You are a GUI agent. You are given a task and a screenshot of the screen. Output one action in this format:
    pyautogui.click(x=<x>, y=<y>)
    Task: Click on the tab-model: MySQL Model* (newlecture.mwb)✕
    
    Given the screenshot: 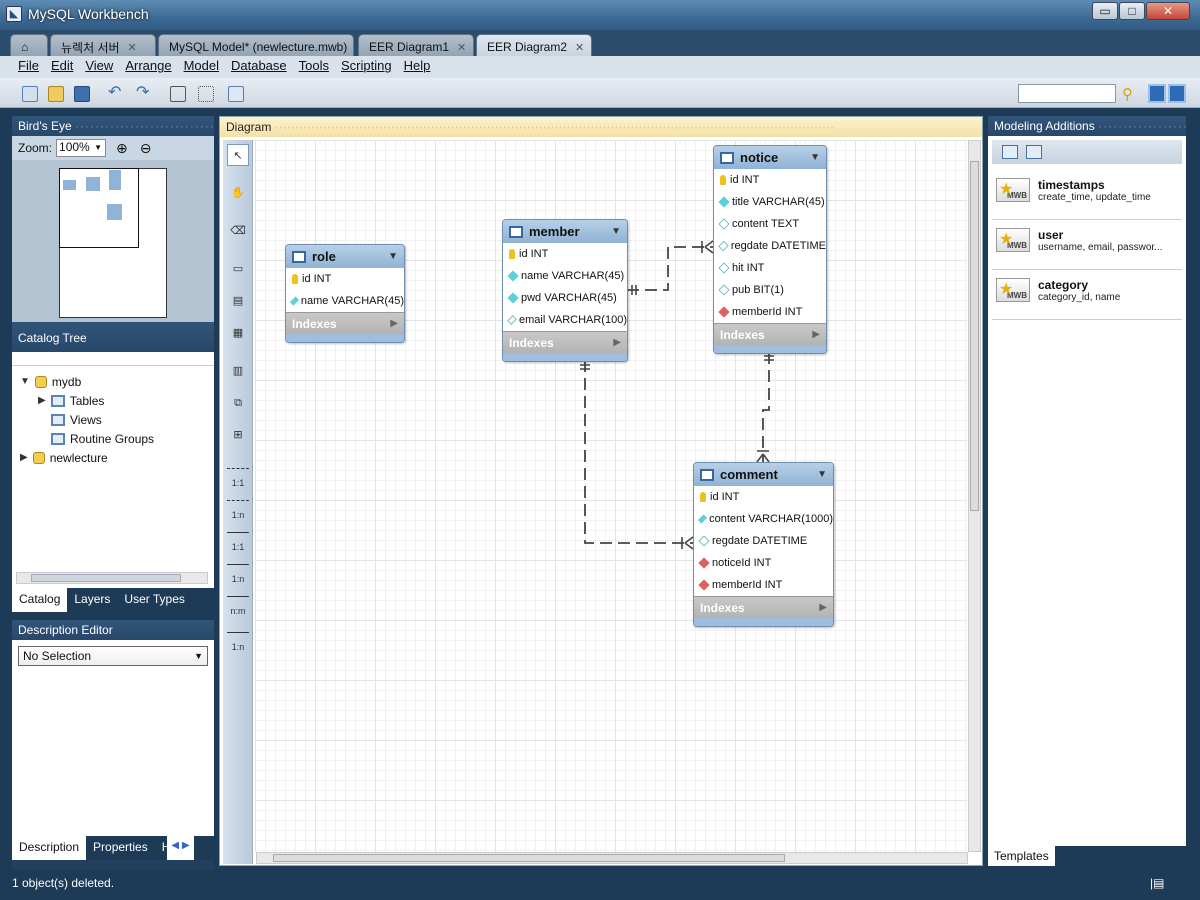 What is the action you would take?
    pyautogui.click(x=261, y=45)
    